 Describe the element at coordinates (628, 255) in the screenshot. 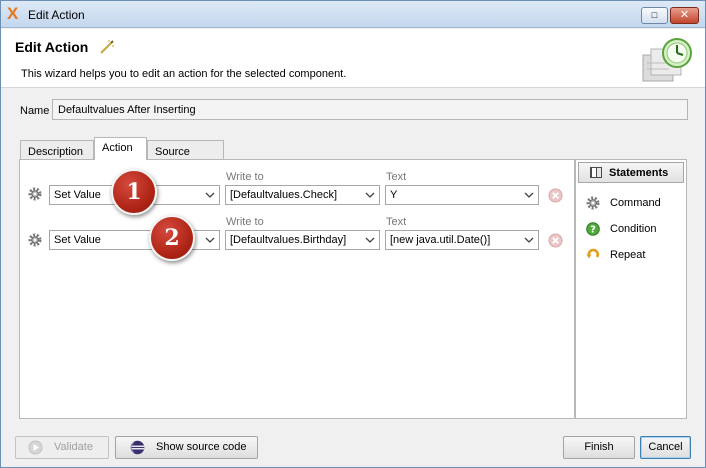

I see `statement-repeat-label: Repeat` at that location.